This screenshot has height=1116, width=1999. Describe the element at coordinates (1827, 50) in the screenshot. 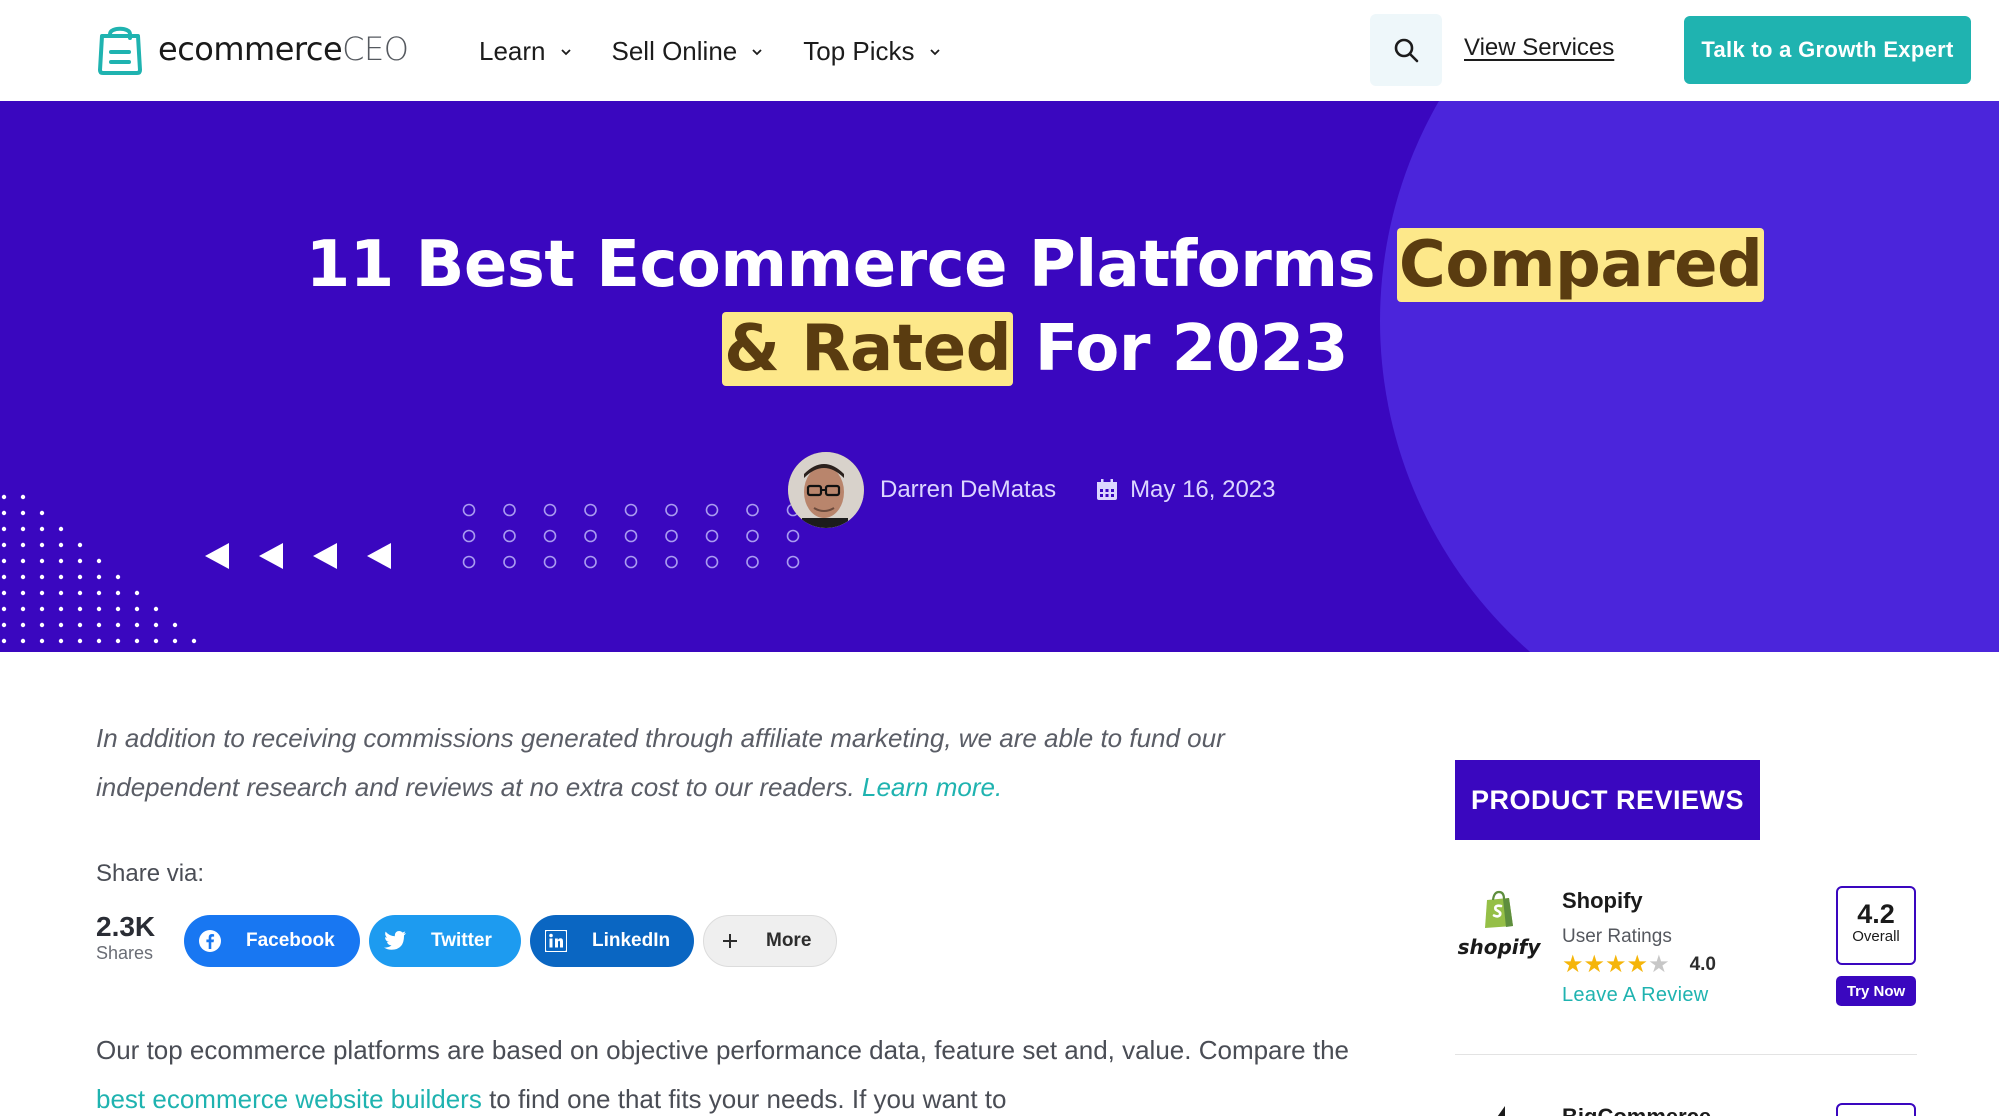

I see `talk-to-expert-button: Talk to a Growth Expert` at that location.